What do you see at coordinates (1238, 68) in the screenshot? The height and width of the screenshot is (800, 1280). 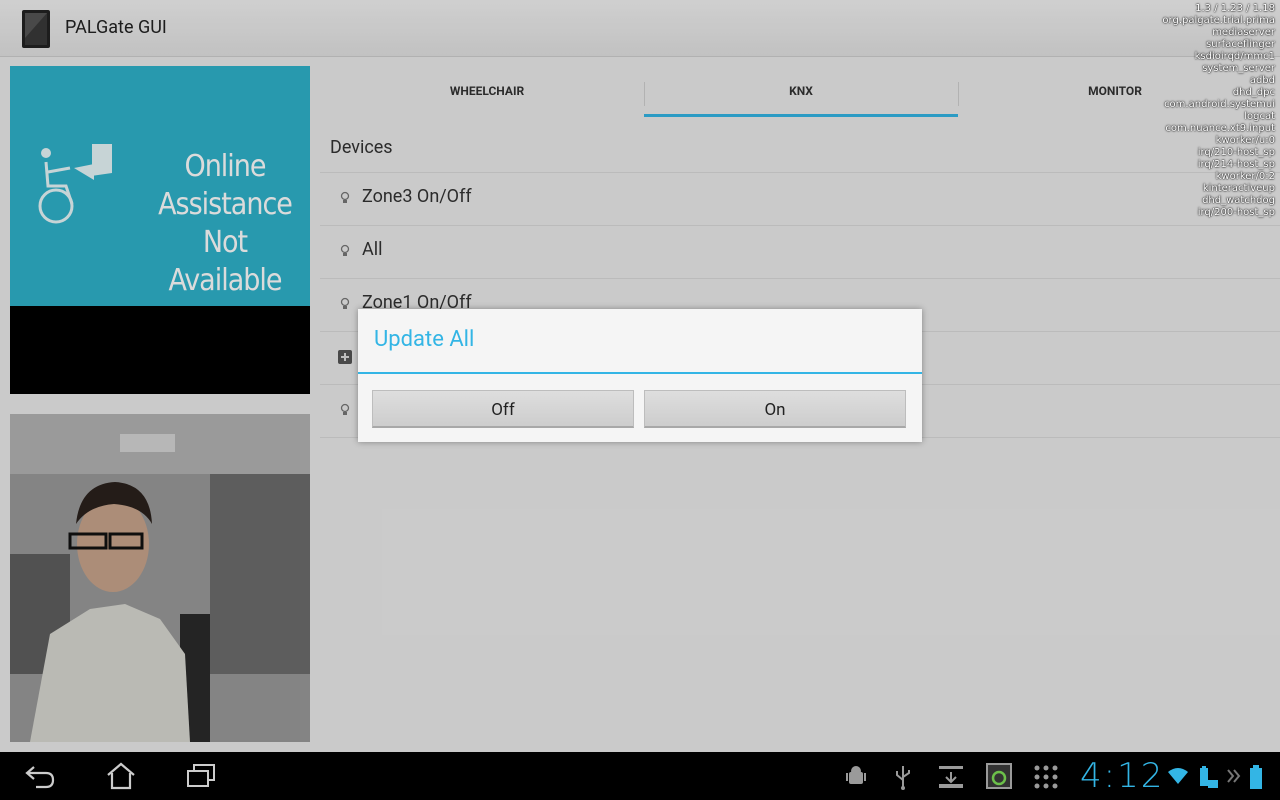 I see `process-name: system_server` at bounding box center [1238, 68].